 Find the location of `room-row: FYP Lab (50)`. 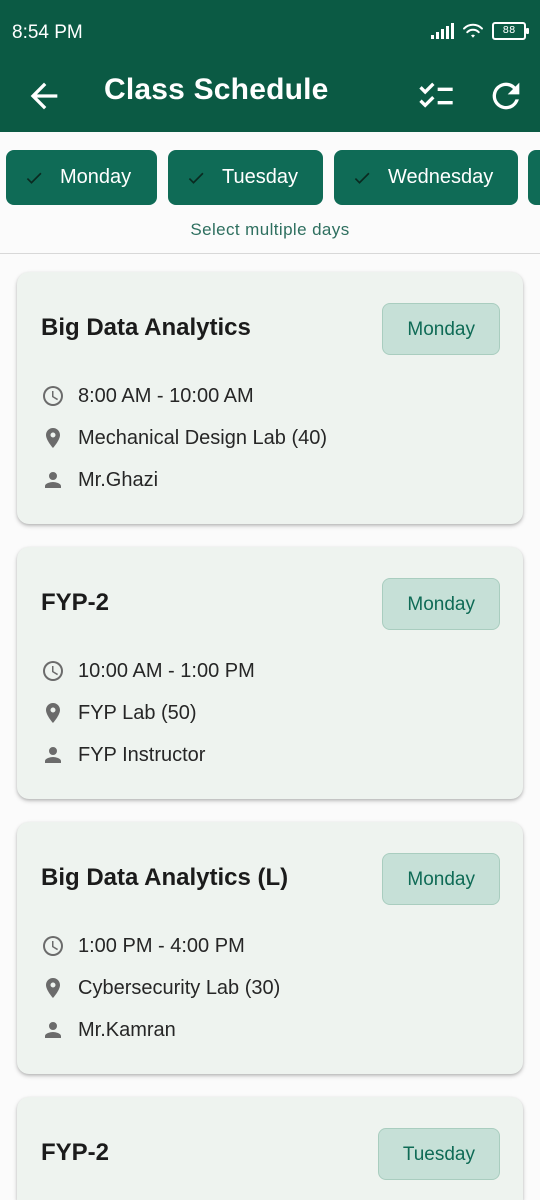

room-row: FYP Lab (50) is located at coordinates (119, 713).